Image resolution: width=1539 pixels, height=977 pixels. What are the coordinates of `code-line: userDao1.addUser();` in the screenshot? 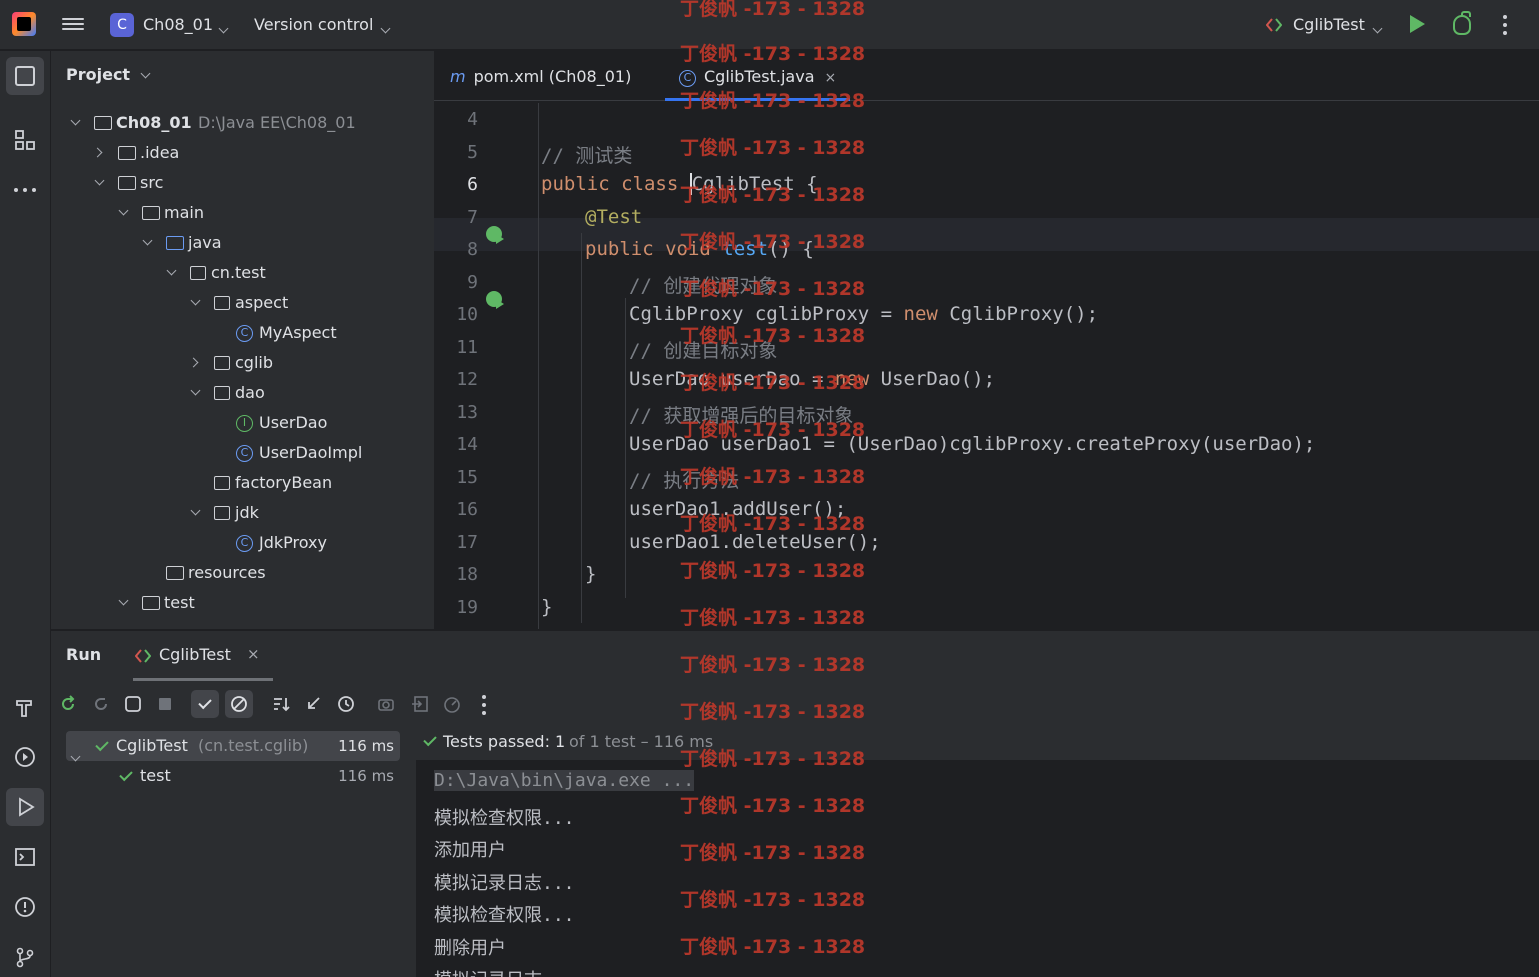 It's located at (738, 509).